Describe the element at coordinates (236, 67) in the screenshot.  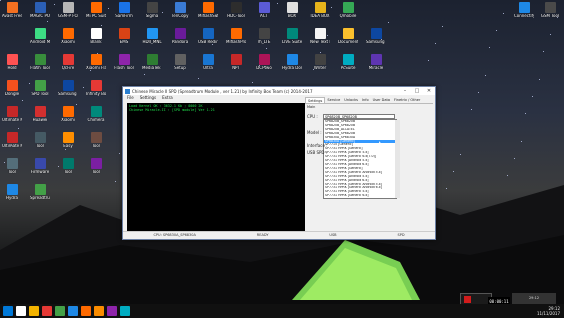
I see `desktop-icon: NPT` at that location.